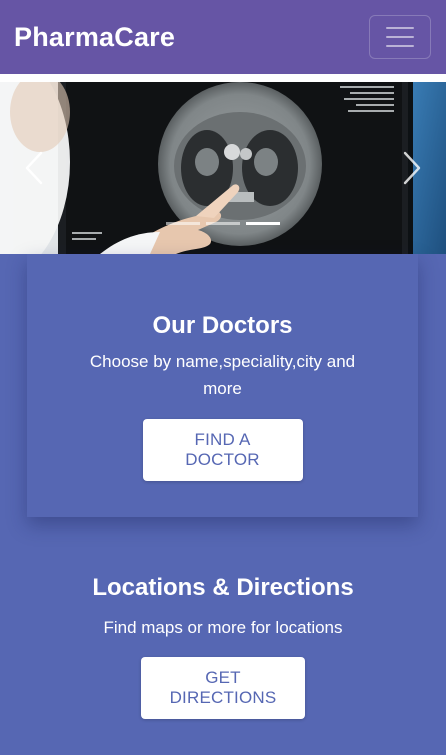  Describe the element at coordinates (222, 325) in the screenshot. I see `doctors-title: Our Doctors` at that location.